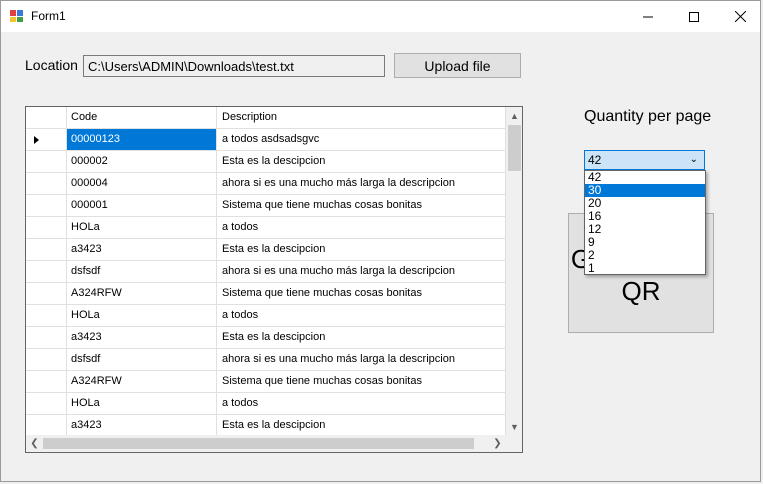  Describe the element at coordinates (258, 443) in the screenshot. I see `horizontal-scroll-thumb` at that location.